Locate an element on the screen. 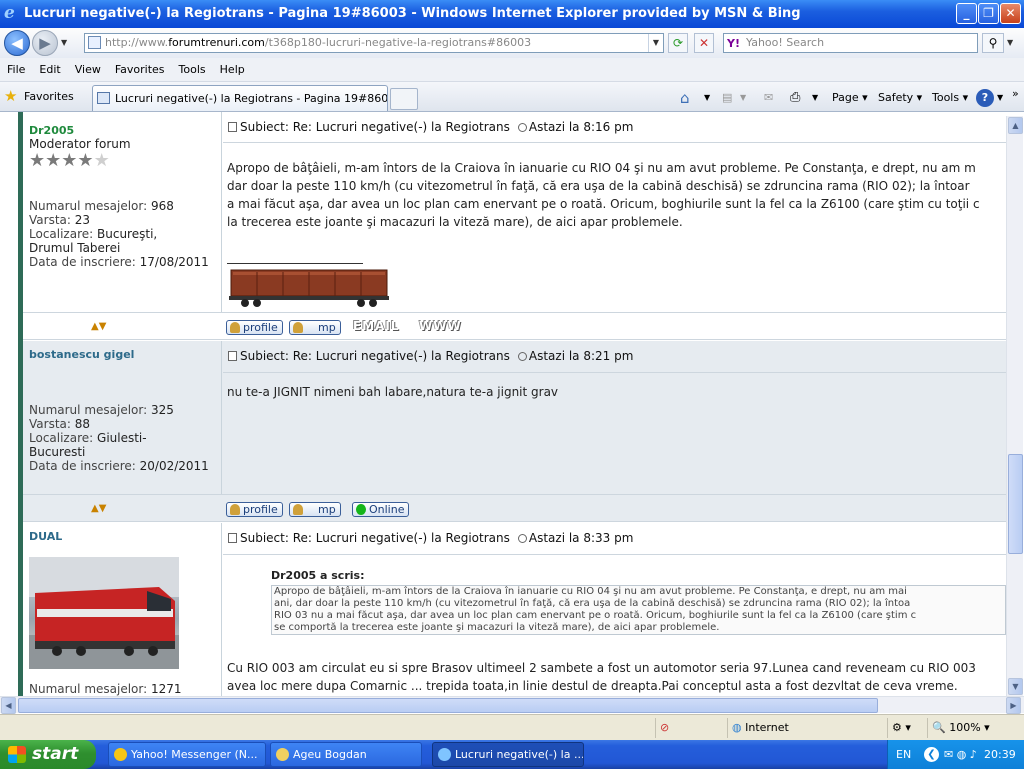  more-commands-icon: » is located at coordinates (1015, 94).